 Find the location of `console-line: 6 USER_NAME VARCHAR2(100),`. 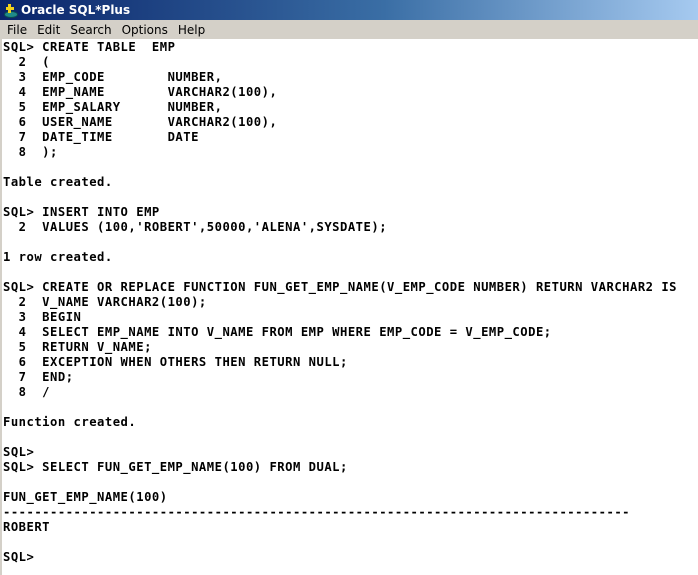

console-line: 6 USER_NAME VARCHAR2(100), is located at coordinates (140, 122).